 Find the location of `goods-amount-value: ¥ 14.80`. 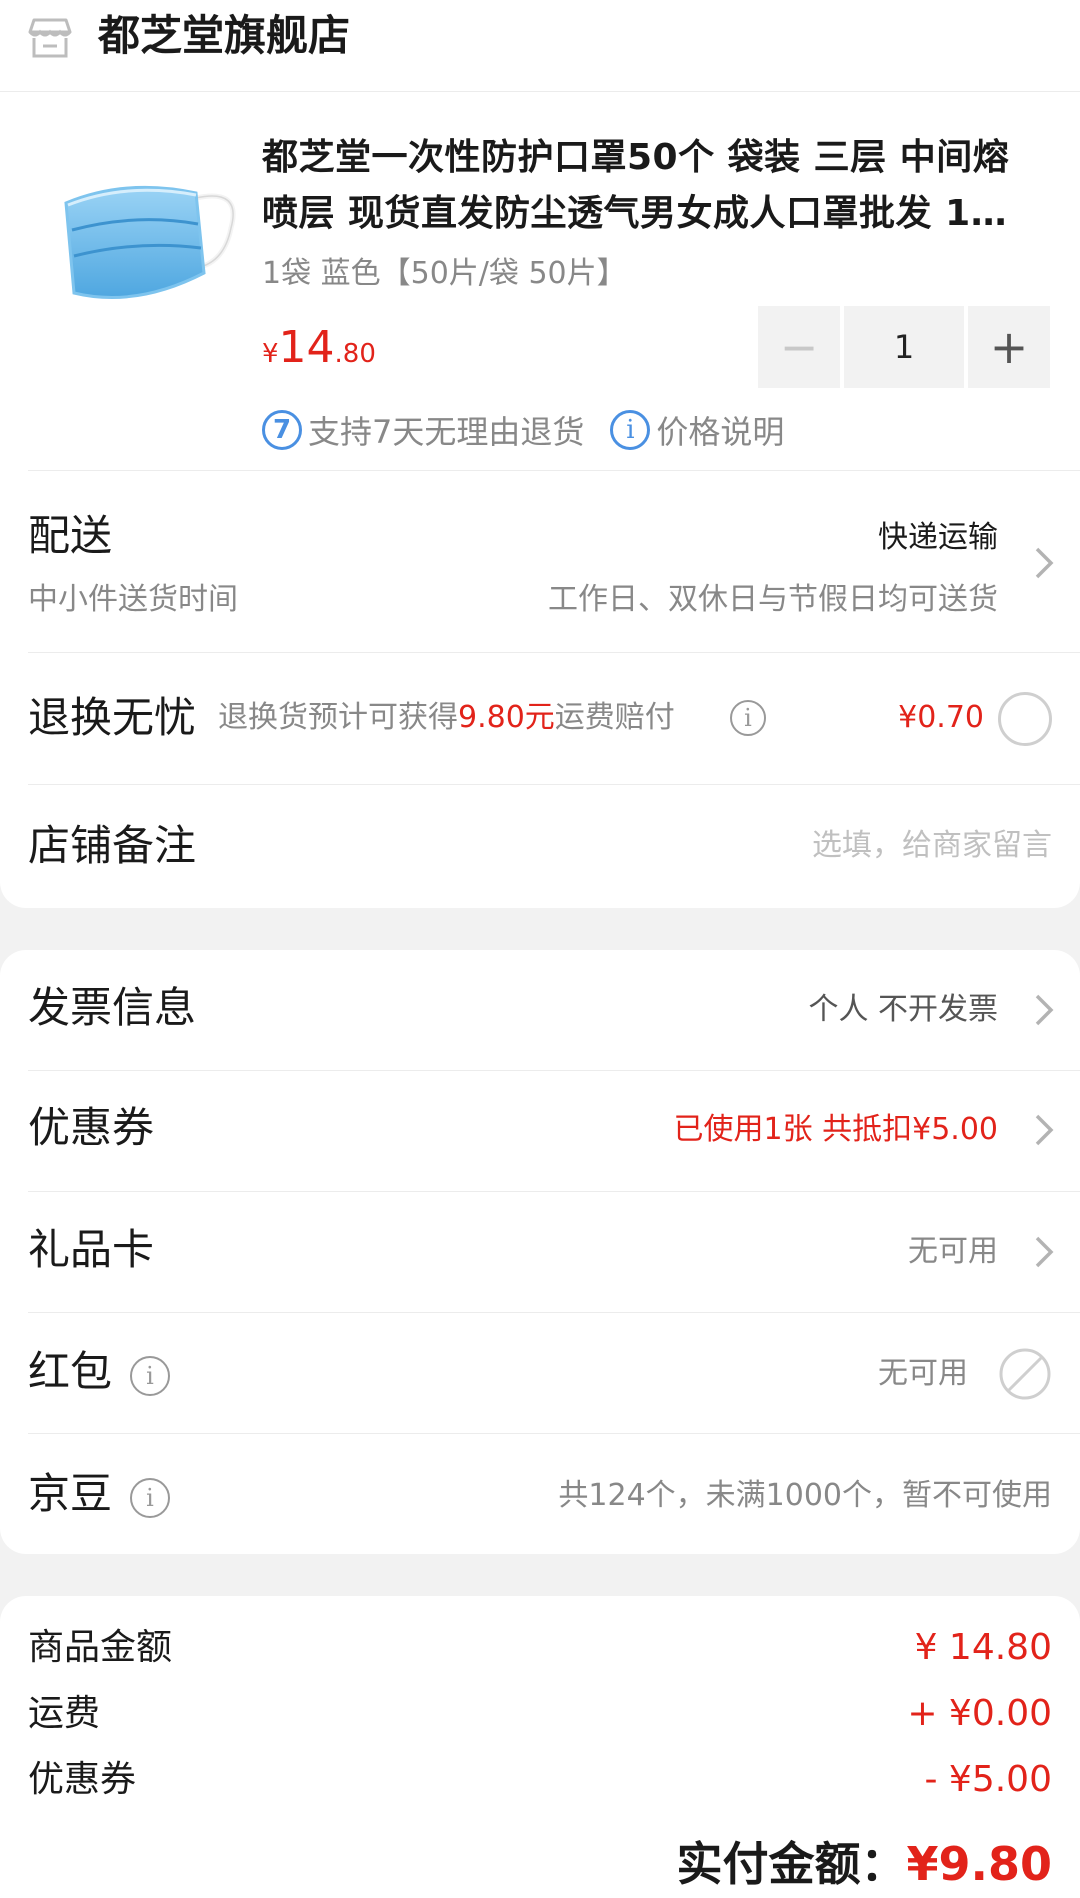

goods-amount-value: ¥ 14.80 is located at coordinates (983, 1647).